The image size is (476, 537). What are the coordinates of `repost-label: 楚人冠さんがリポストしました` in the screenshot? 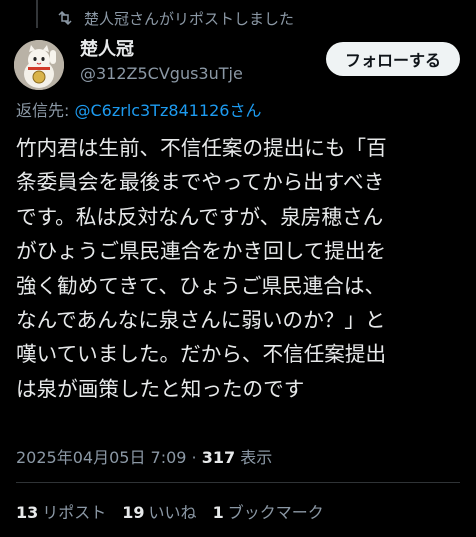 It's located at (189, 18).